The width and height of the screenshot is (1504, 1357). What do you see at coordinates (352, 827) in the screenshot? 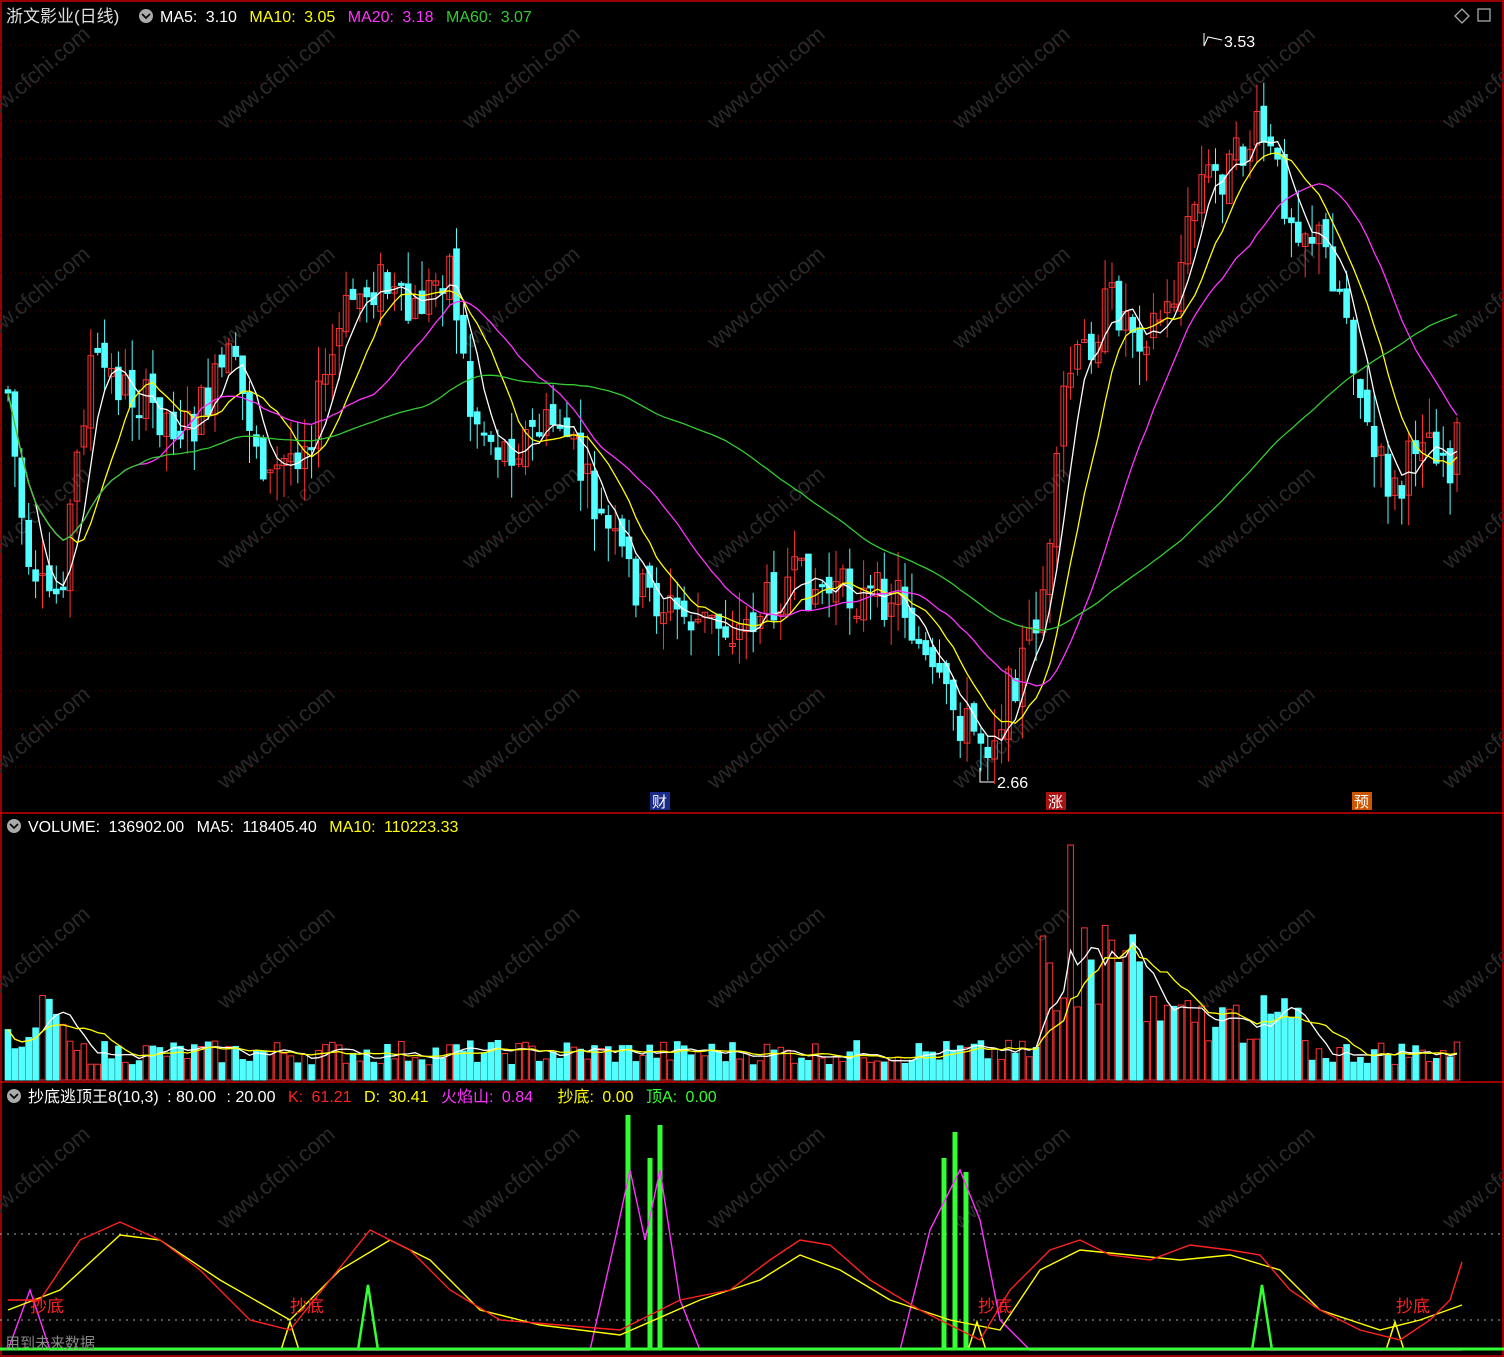
I see `volume-ma10-label: MA10:` at bounding box center [352, 827].